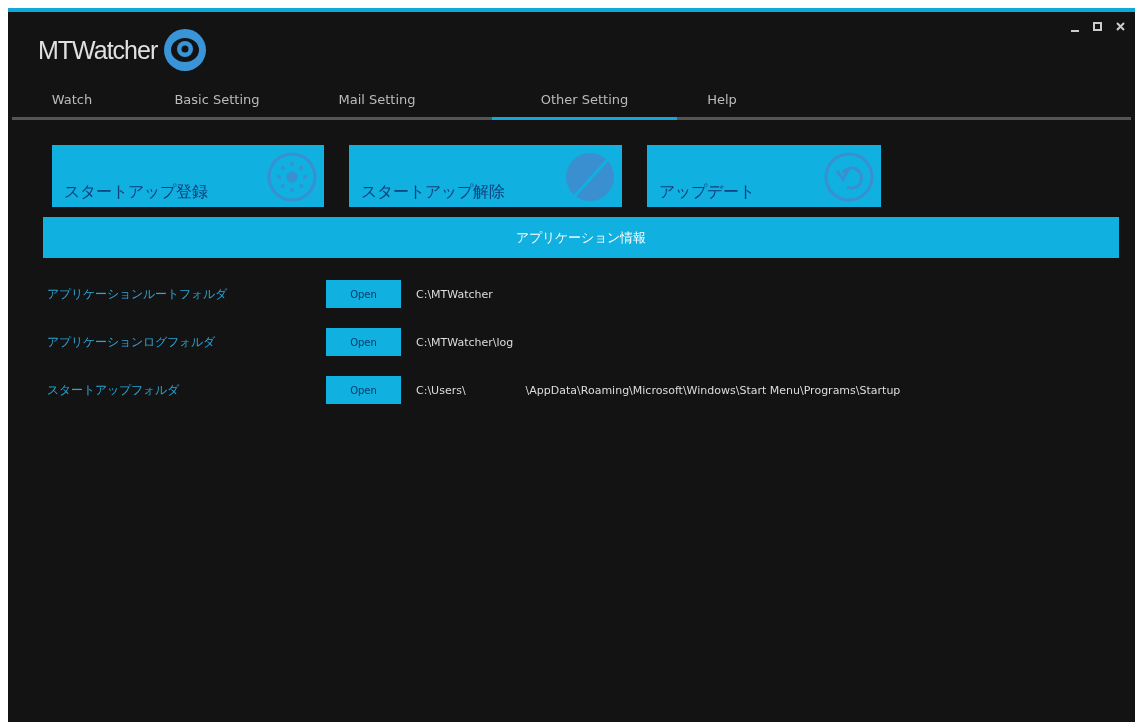 This screenshot has width=1135, height=722. What do you see at coordinates (441, 390) in the screenshot?
I see `folder-path: C:\Users\` at bounding box center [441, 390].